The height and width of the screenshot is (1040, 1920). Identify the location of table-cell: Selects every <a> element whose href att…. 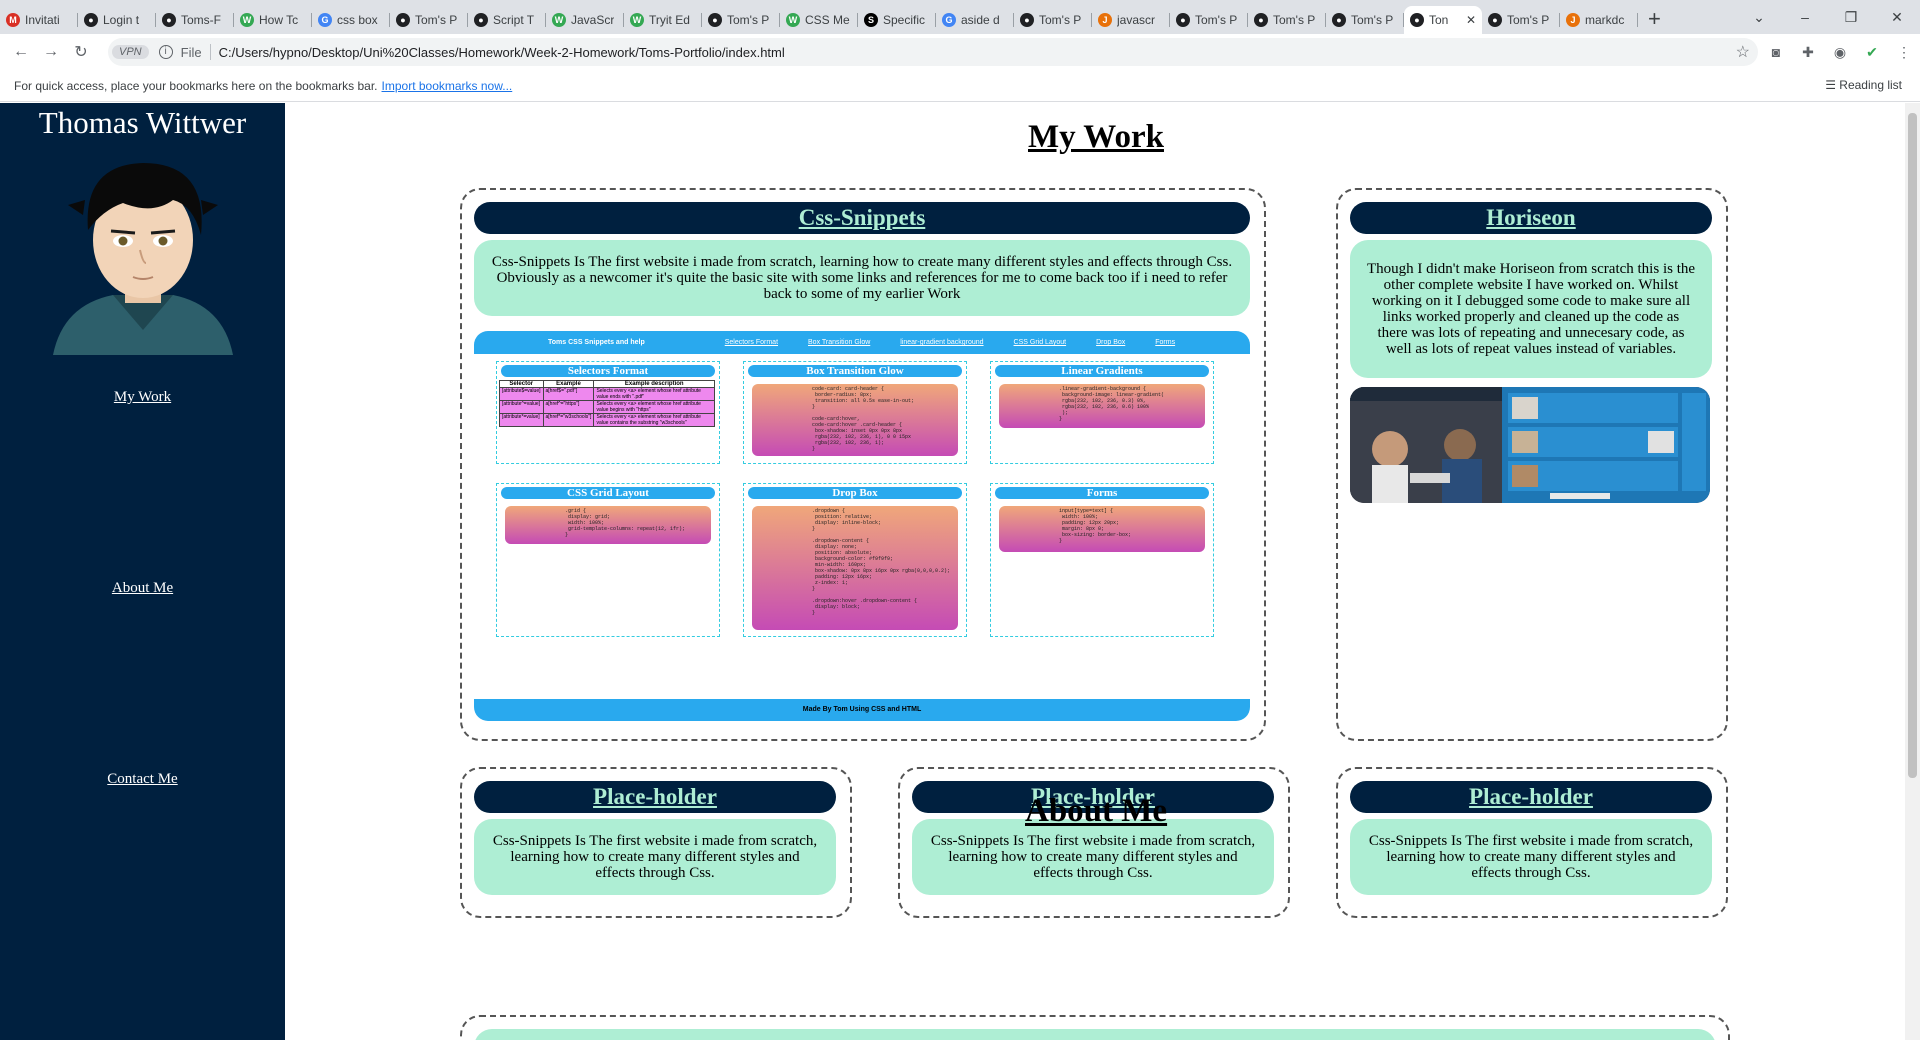
(654, 407).